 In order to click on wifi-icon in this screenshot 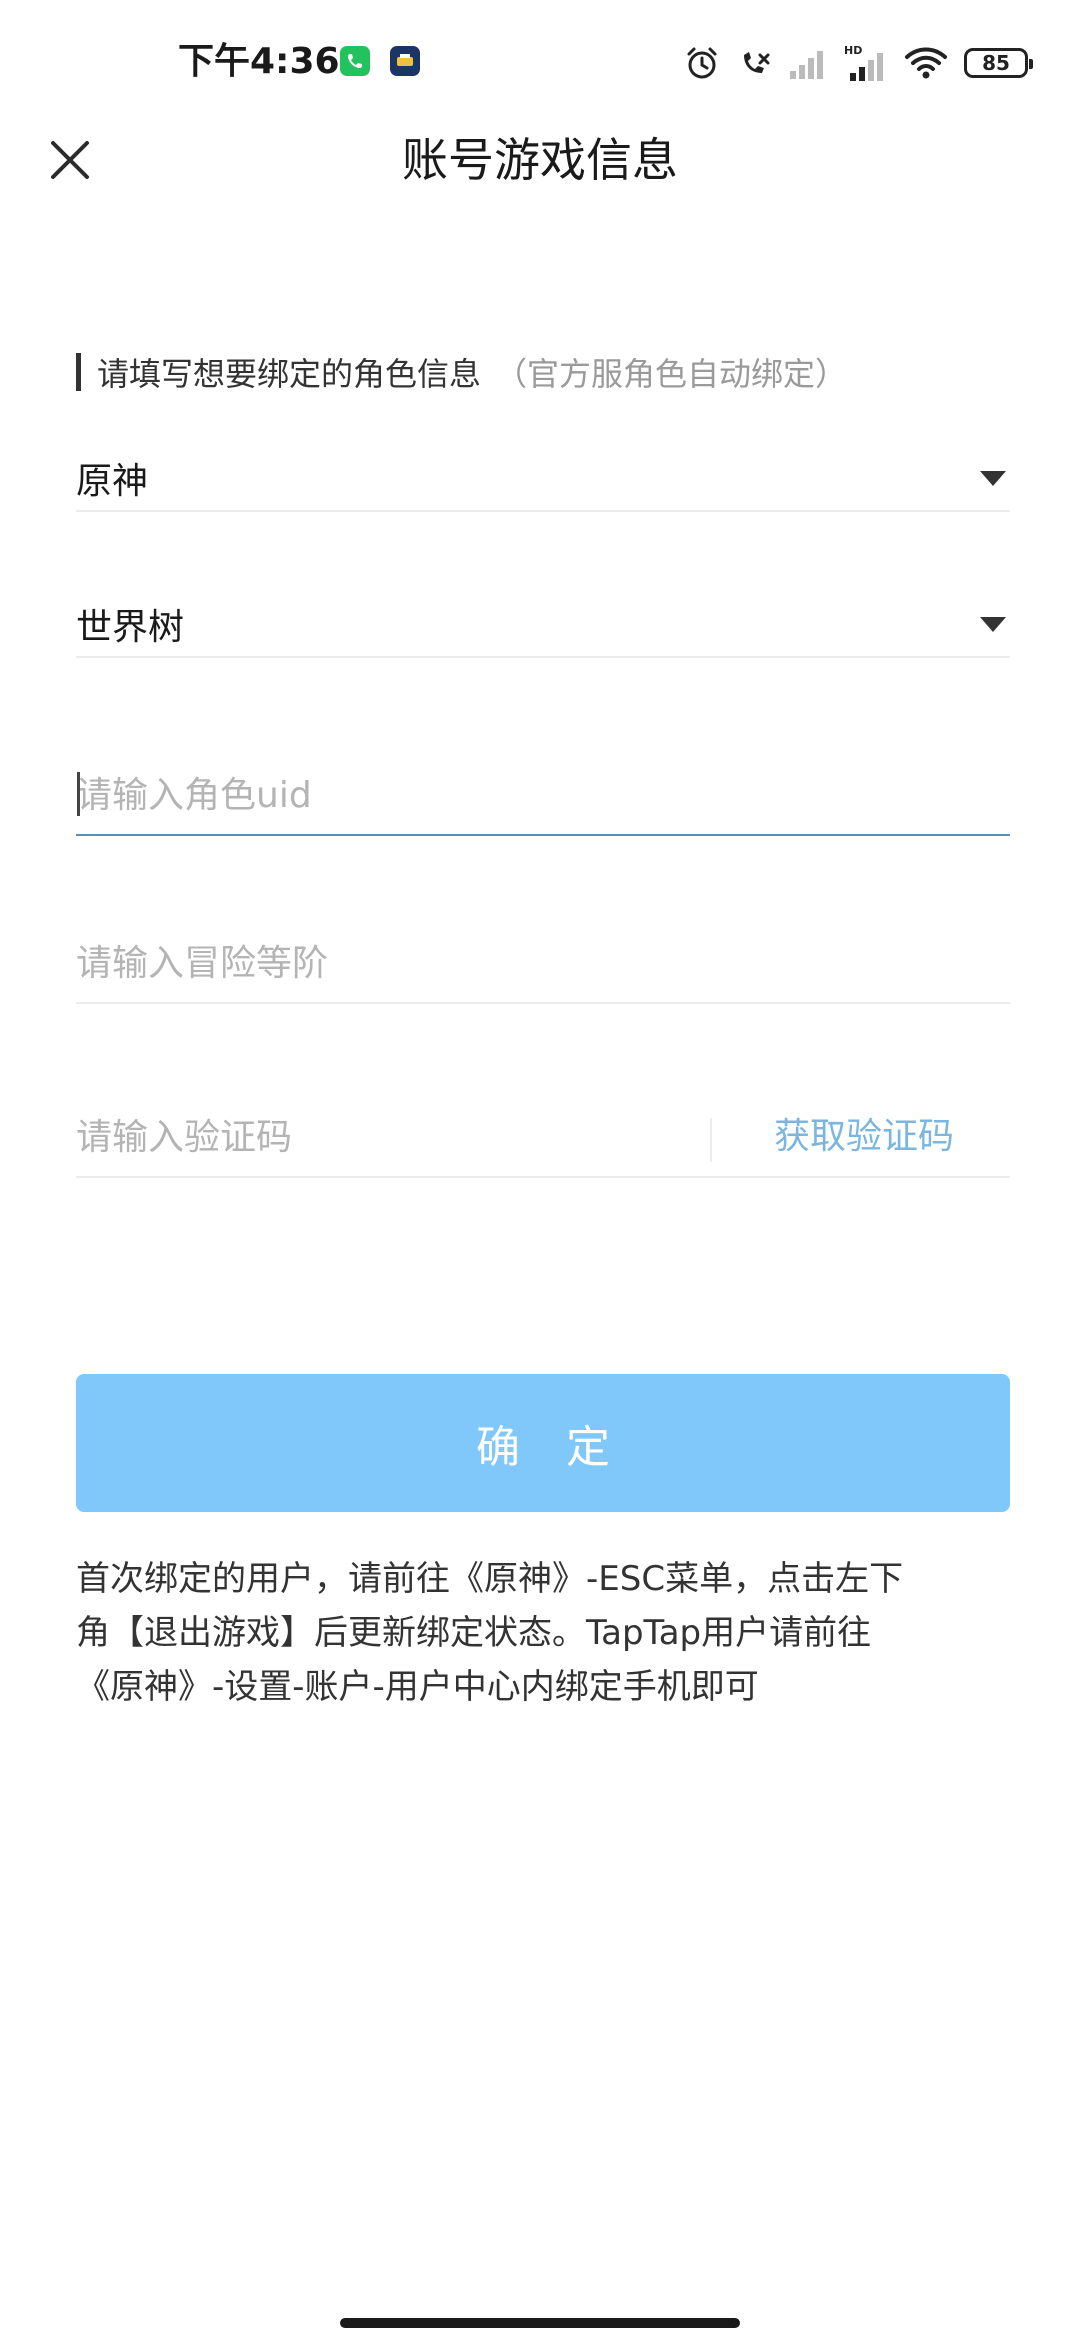, I will do `click(926, 63)`.